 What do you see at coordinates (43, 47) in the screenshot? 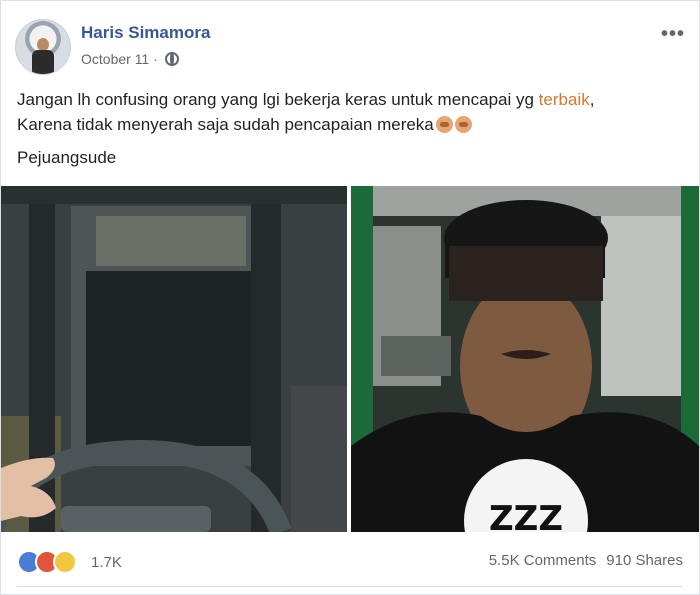
I see `author-avatar` at bounding box center [43, 47].